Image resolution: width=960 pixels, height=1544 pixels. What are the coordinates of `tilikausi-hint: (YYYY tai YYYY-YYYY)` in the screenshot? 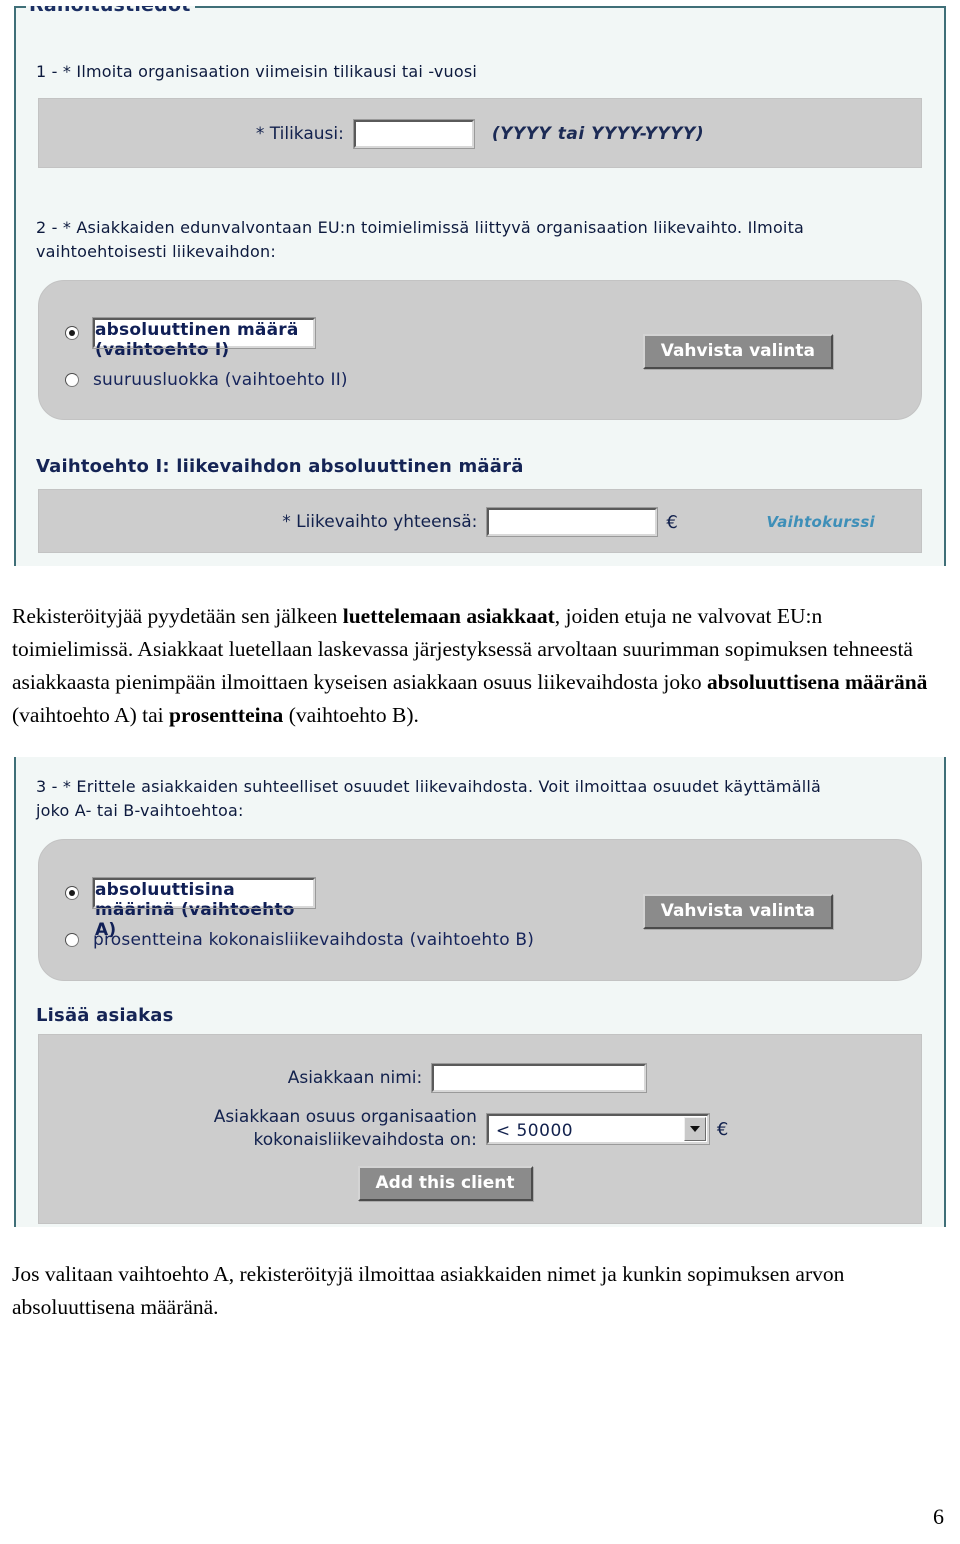 It's located at (598, 134).